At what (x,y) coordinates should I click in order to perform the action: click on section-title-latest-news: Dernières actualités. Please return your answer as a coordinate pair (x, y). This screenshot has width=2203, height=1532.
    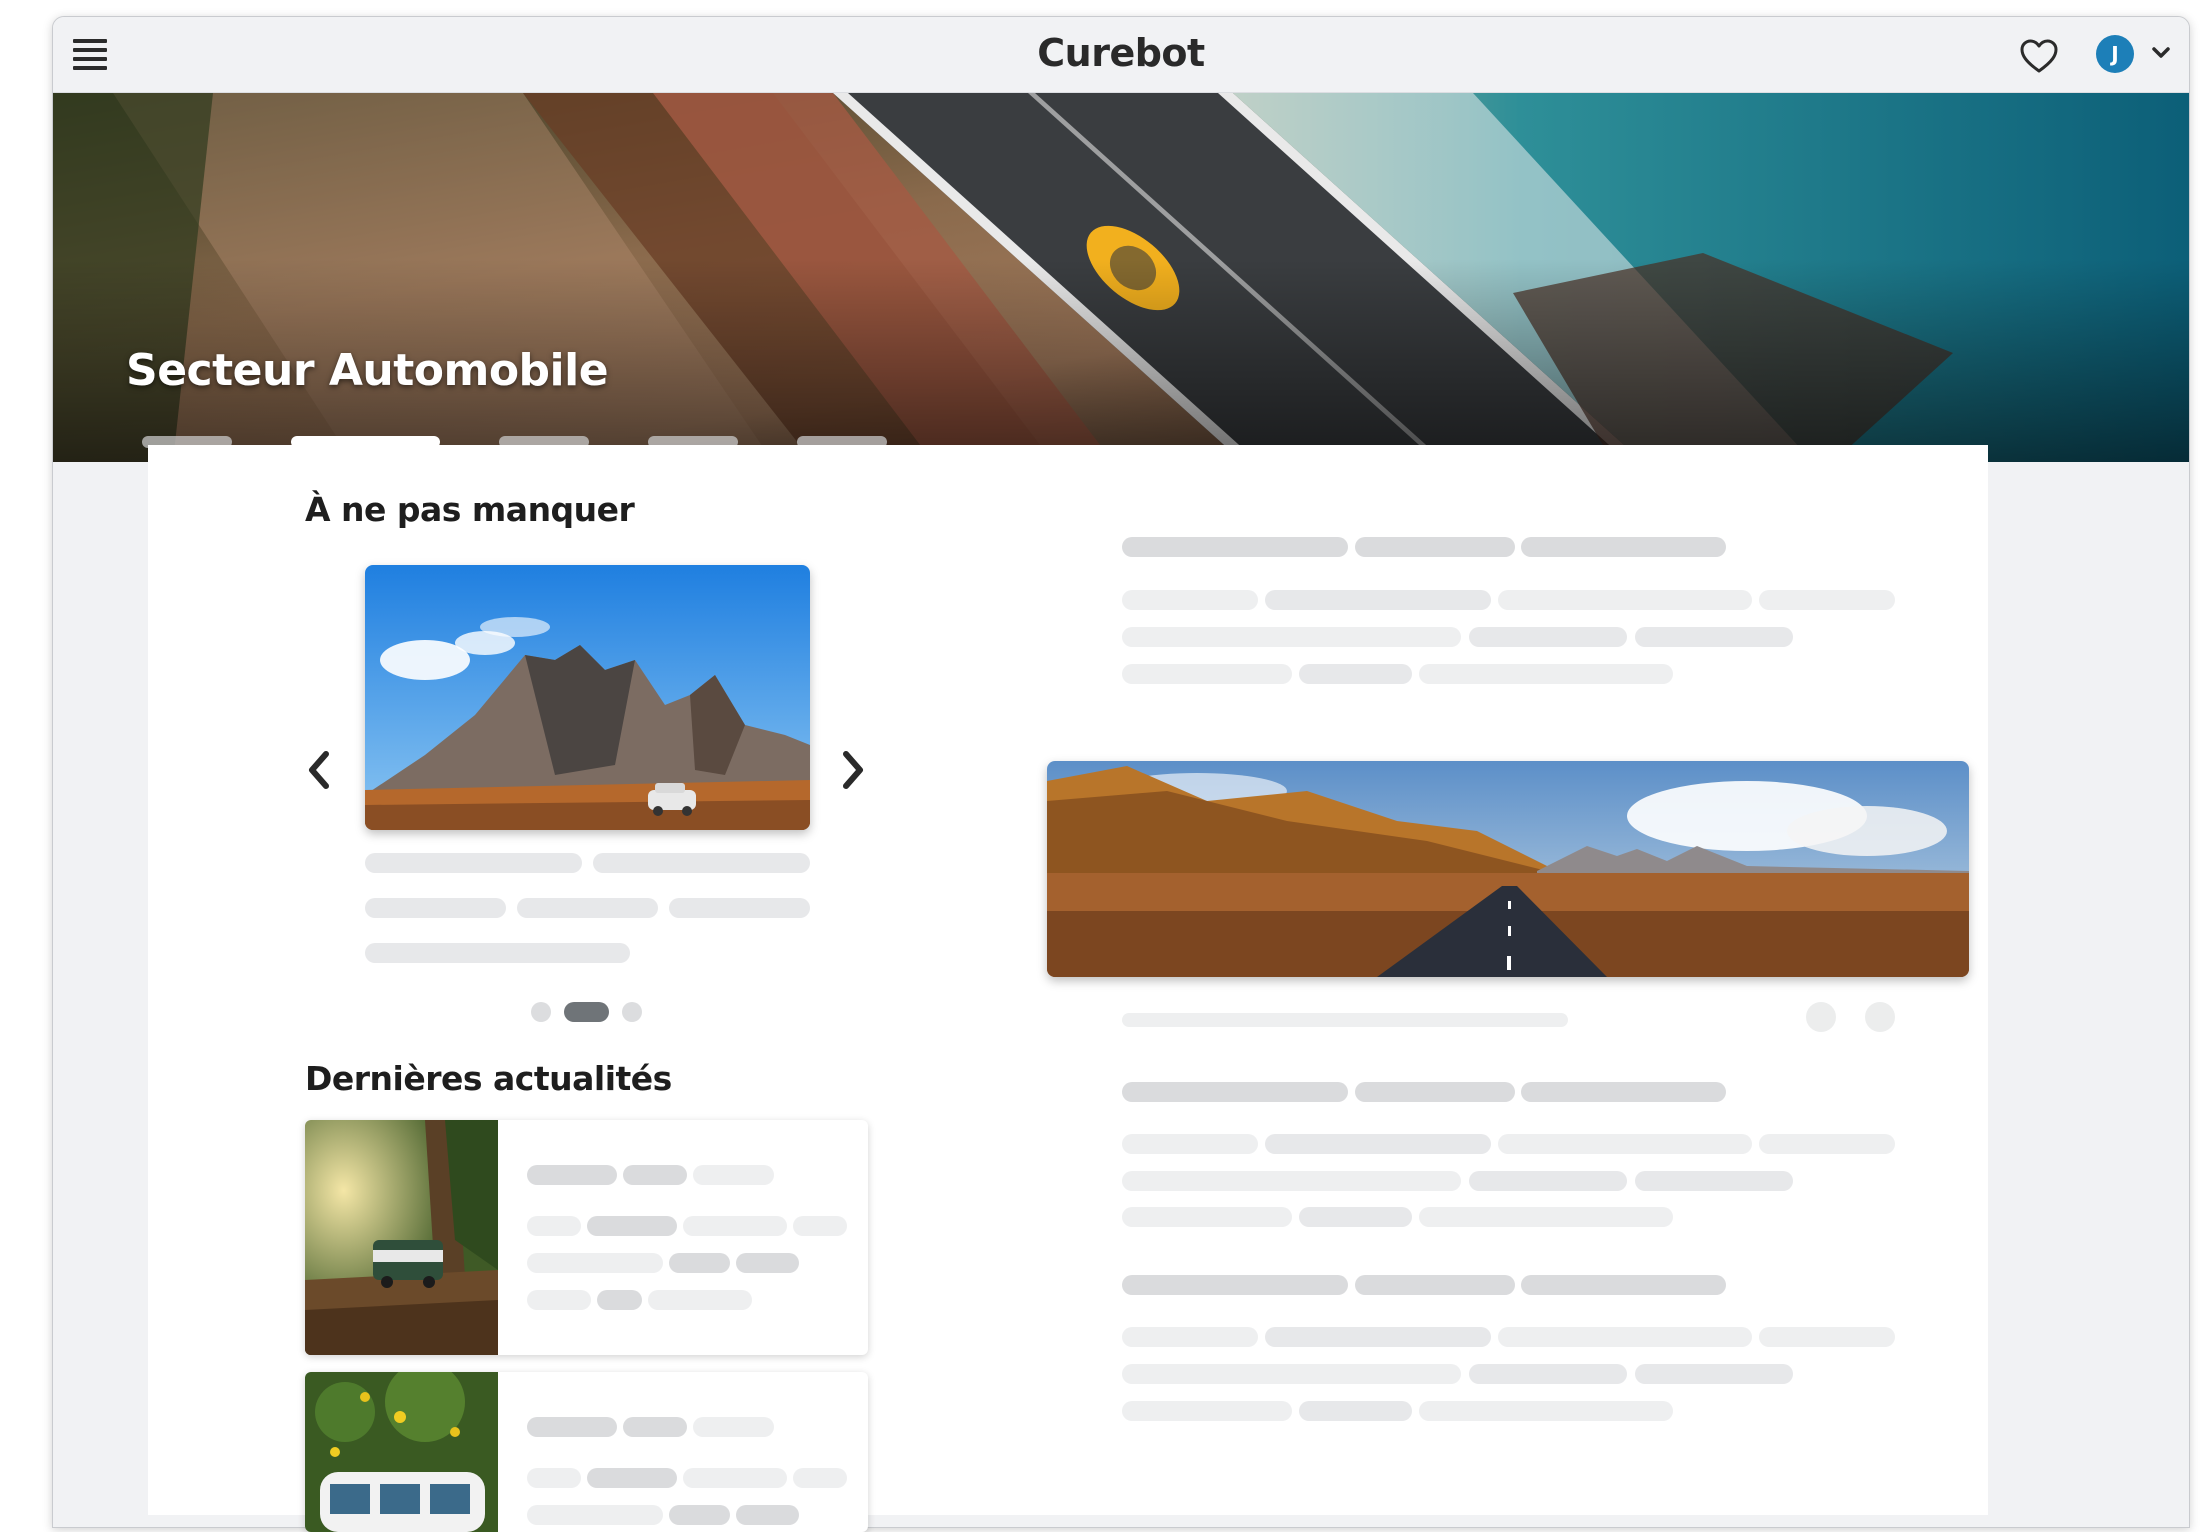
    Looking at the image, I should click on (488, 1078).